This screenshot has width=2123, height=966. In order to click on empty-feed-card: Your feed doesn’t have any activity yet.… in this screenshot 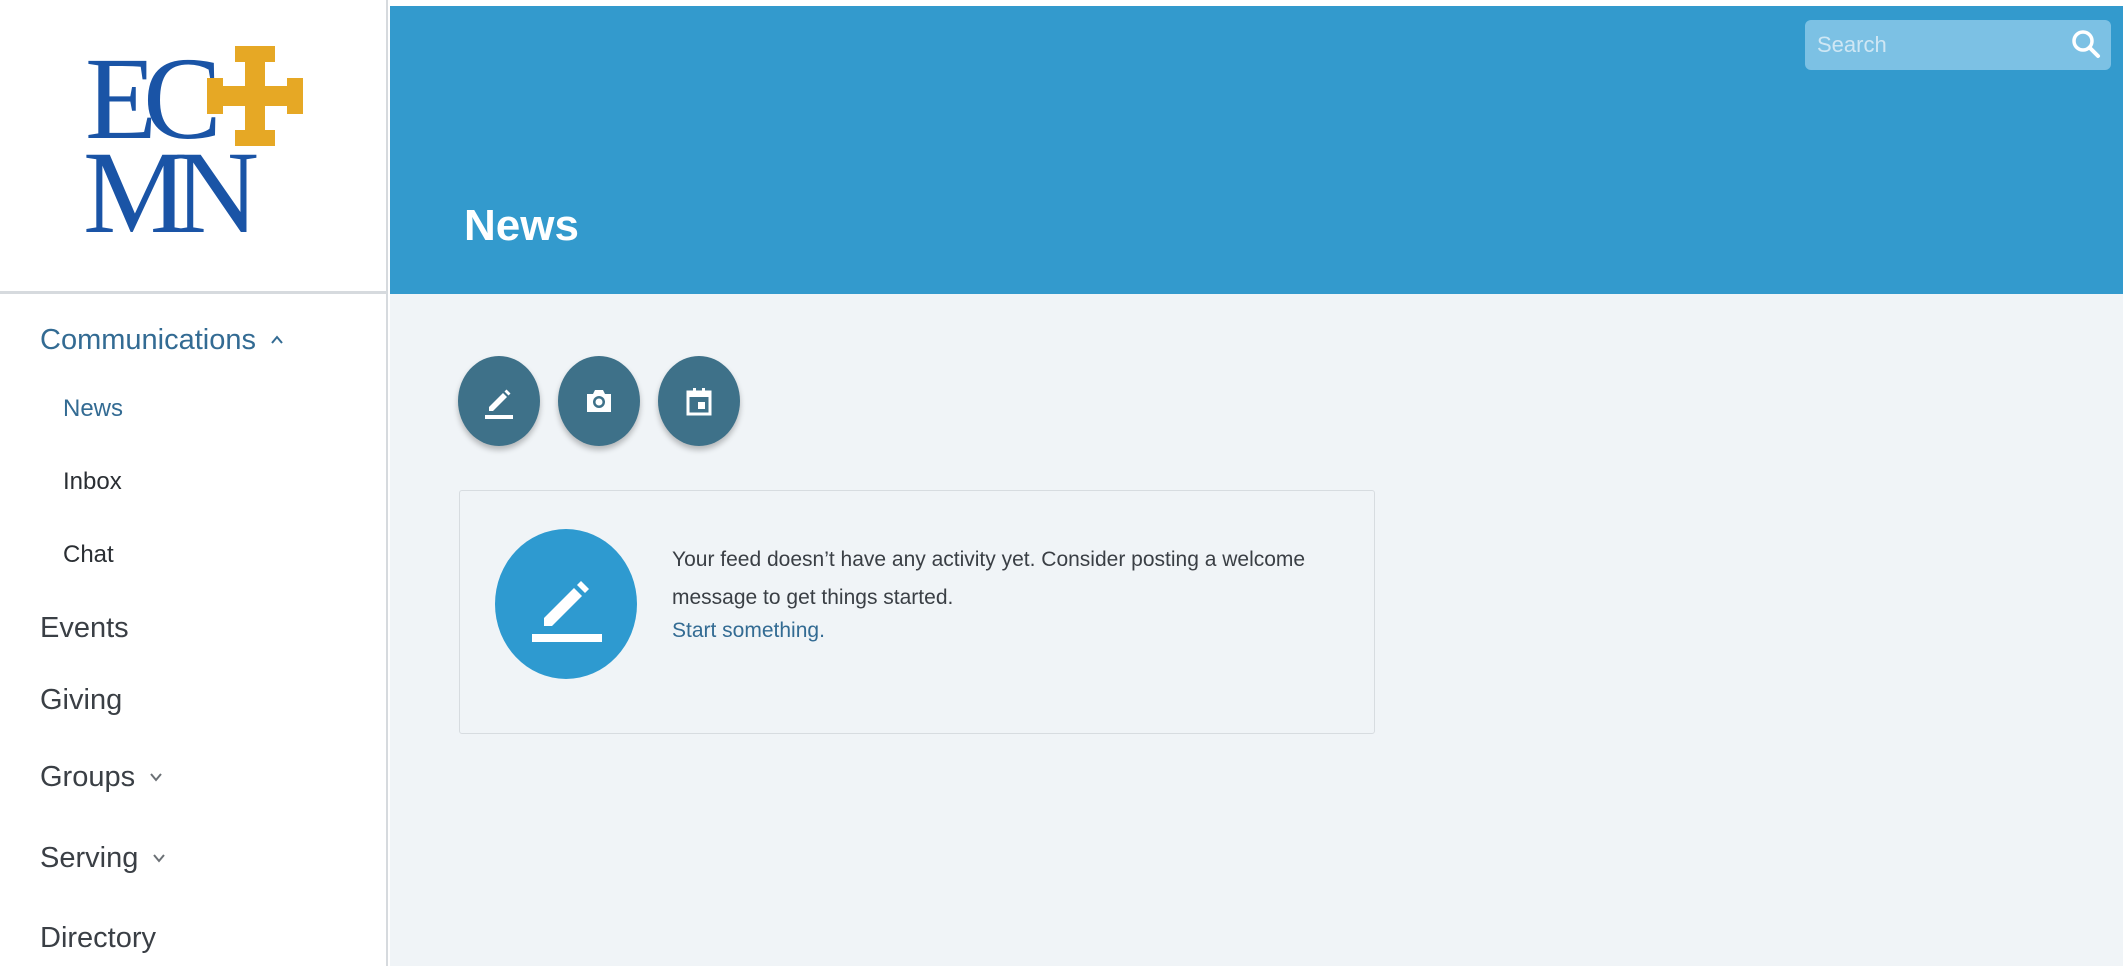, I will do `click(917, 612)`.